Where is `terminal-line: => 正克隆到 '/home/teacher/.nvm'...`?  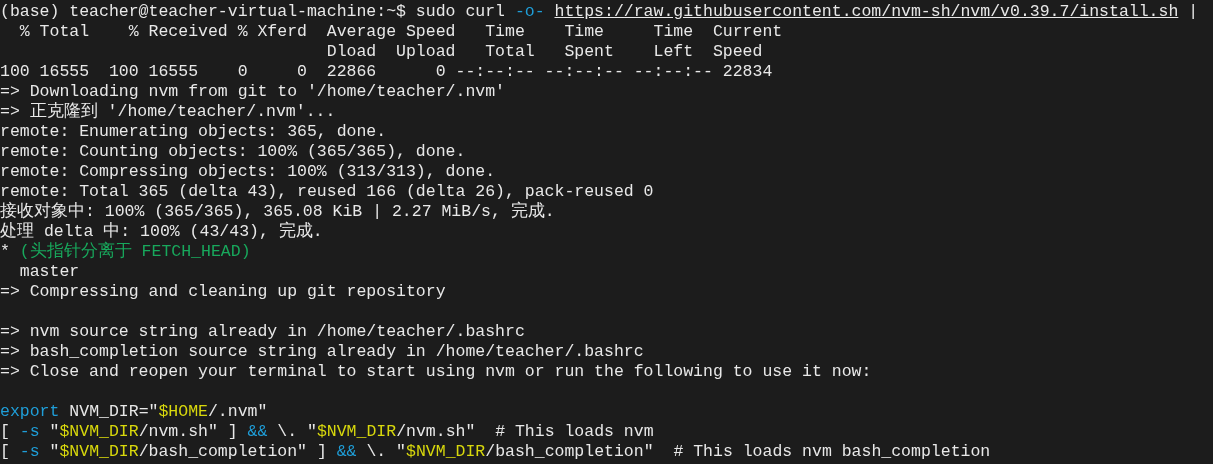
terminal-line: => 正克隆到 '/home/teacher/.nvm'... is located at coordinates (168, 112).